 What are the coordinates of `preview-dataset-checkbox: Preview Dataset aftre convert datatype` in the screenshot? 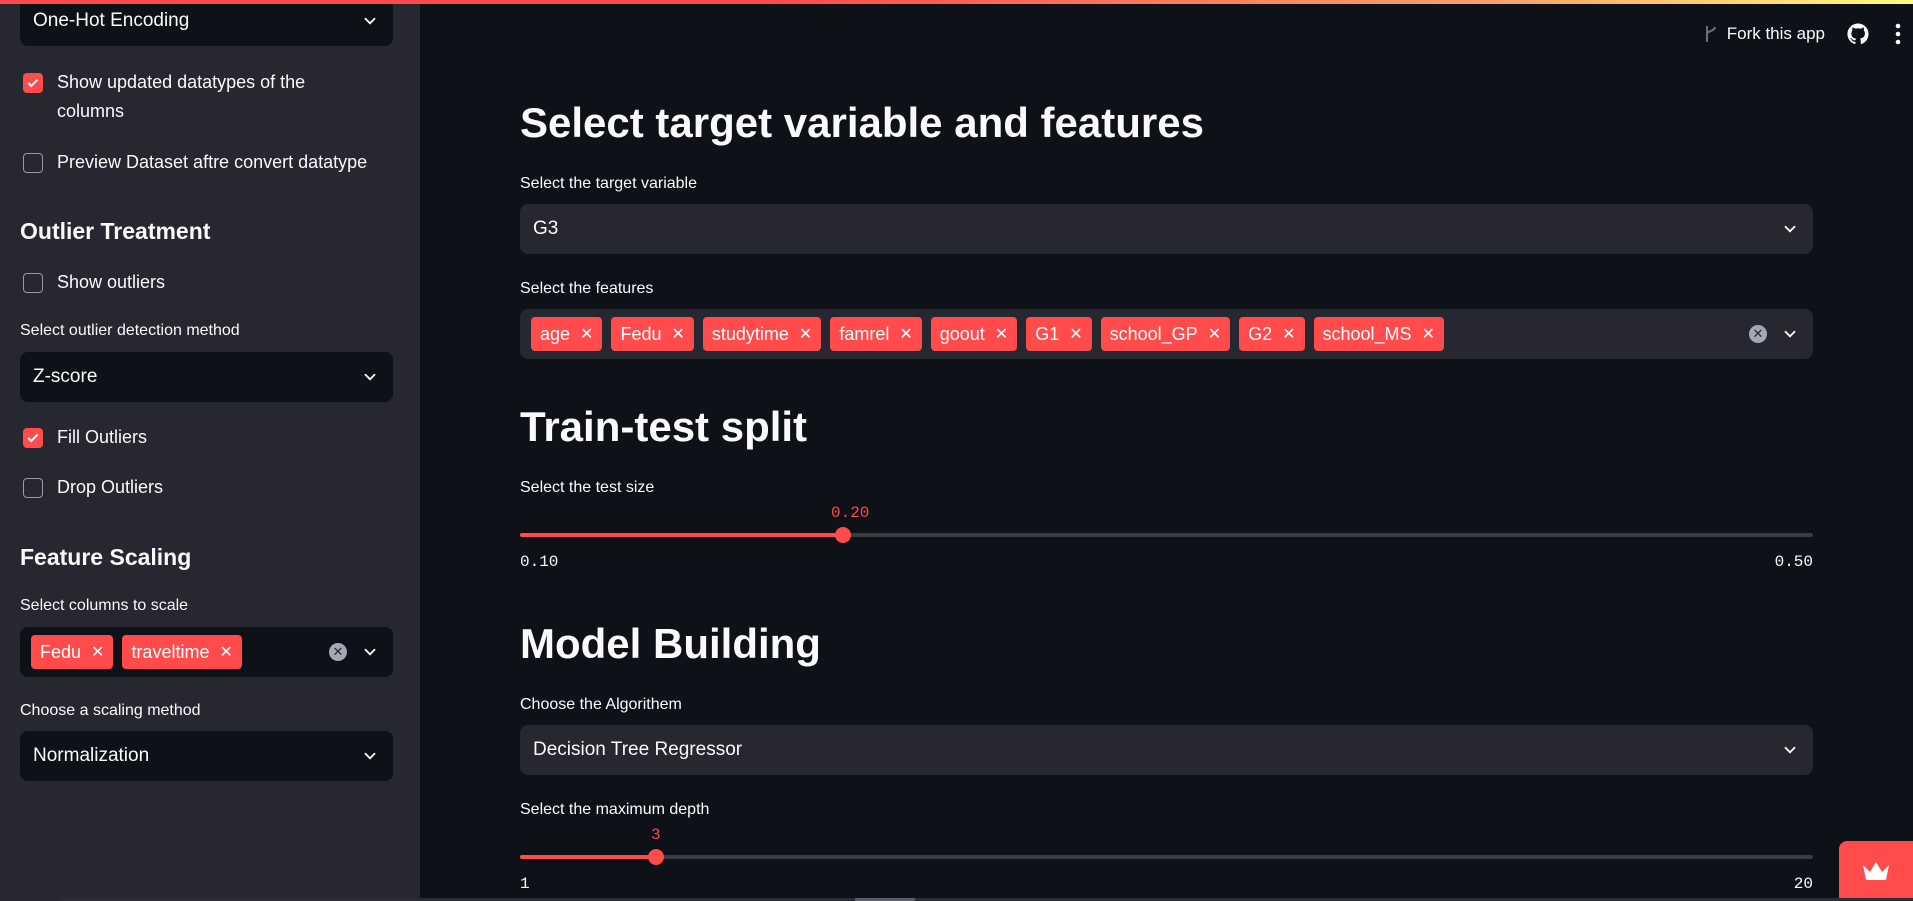 It's located at (208, 162).